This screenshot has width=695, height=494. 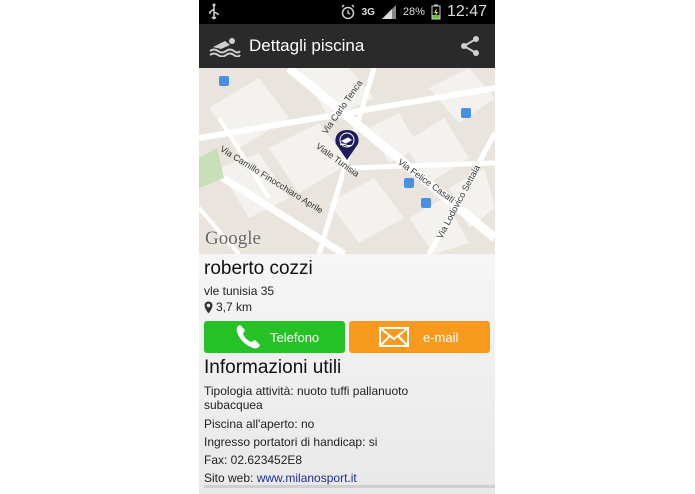 I want to click on phone-icon, so click(x=248, y=337).